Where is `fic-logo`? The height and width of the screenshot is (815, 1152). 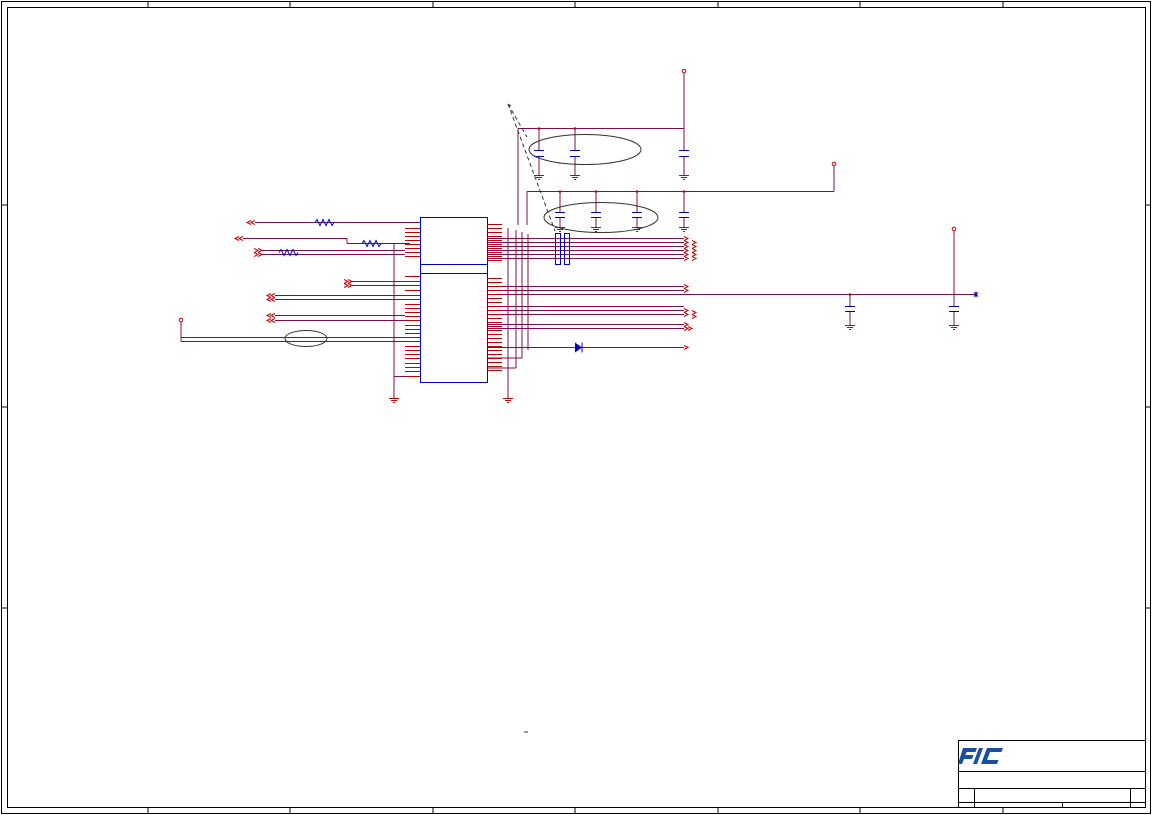 fic-logo is located at coordinates (980, 756).